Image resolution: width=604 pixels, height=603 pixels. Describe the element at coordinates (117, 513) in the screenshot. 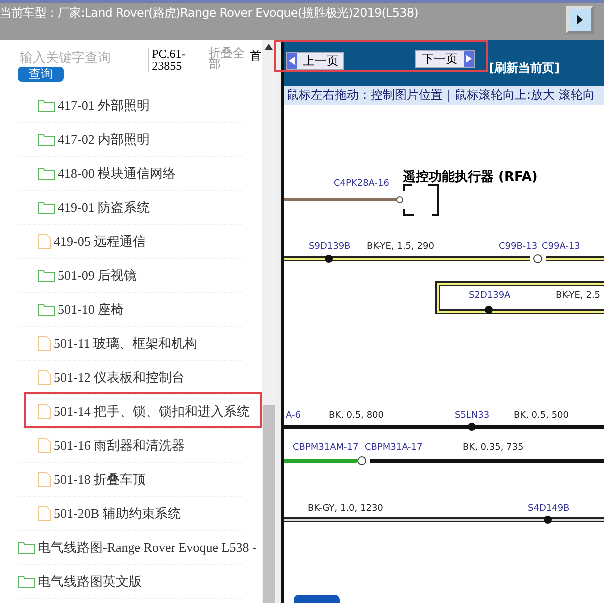

I see `tree-item-label: 501-20B 辅助约束系统` at that location.